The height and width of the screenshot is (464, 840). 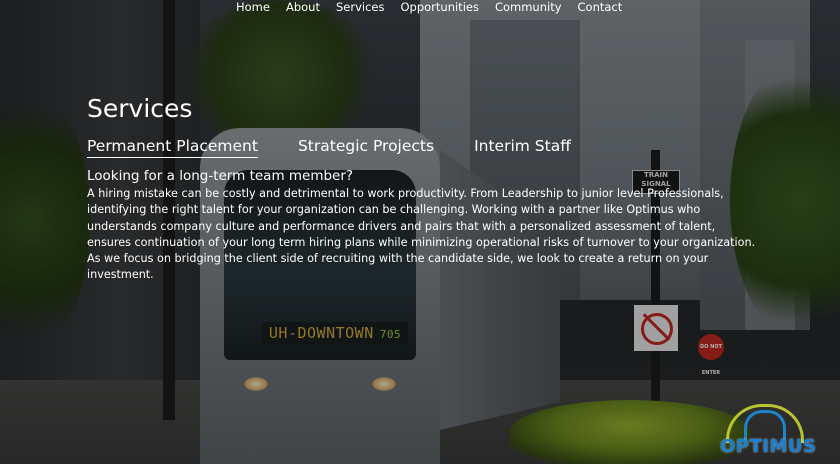 I want to click on optimus-logo: OPTIMUS, so click(x=774, y=432).